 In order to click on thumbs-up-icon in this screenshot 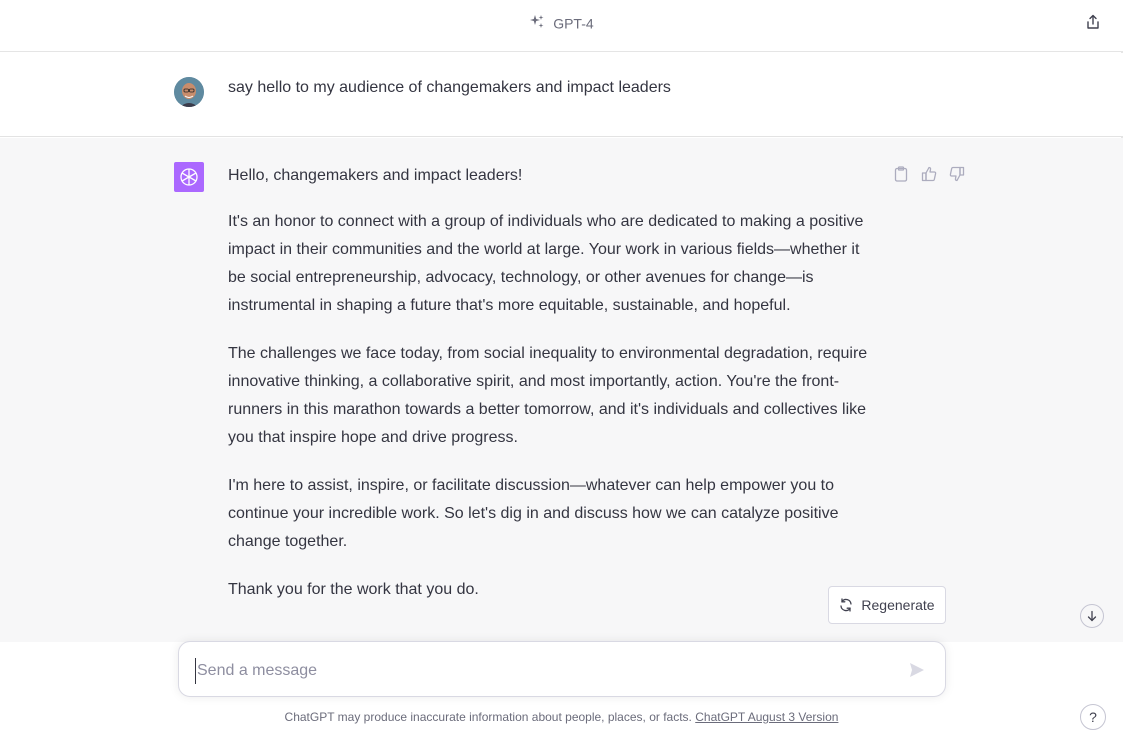, I will do `click(929, 174)`.